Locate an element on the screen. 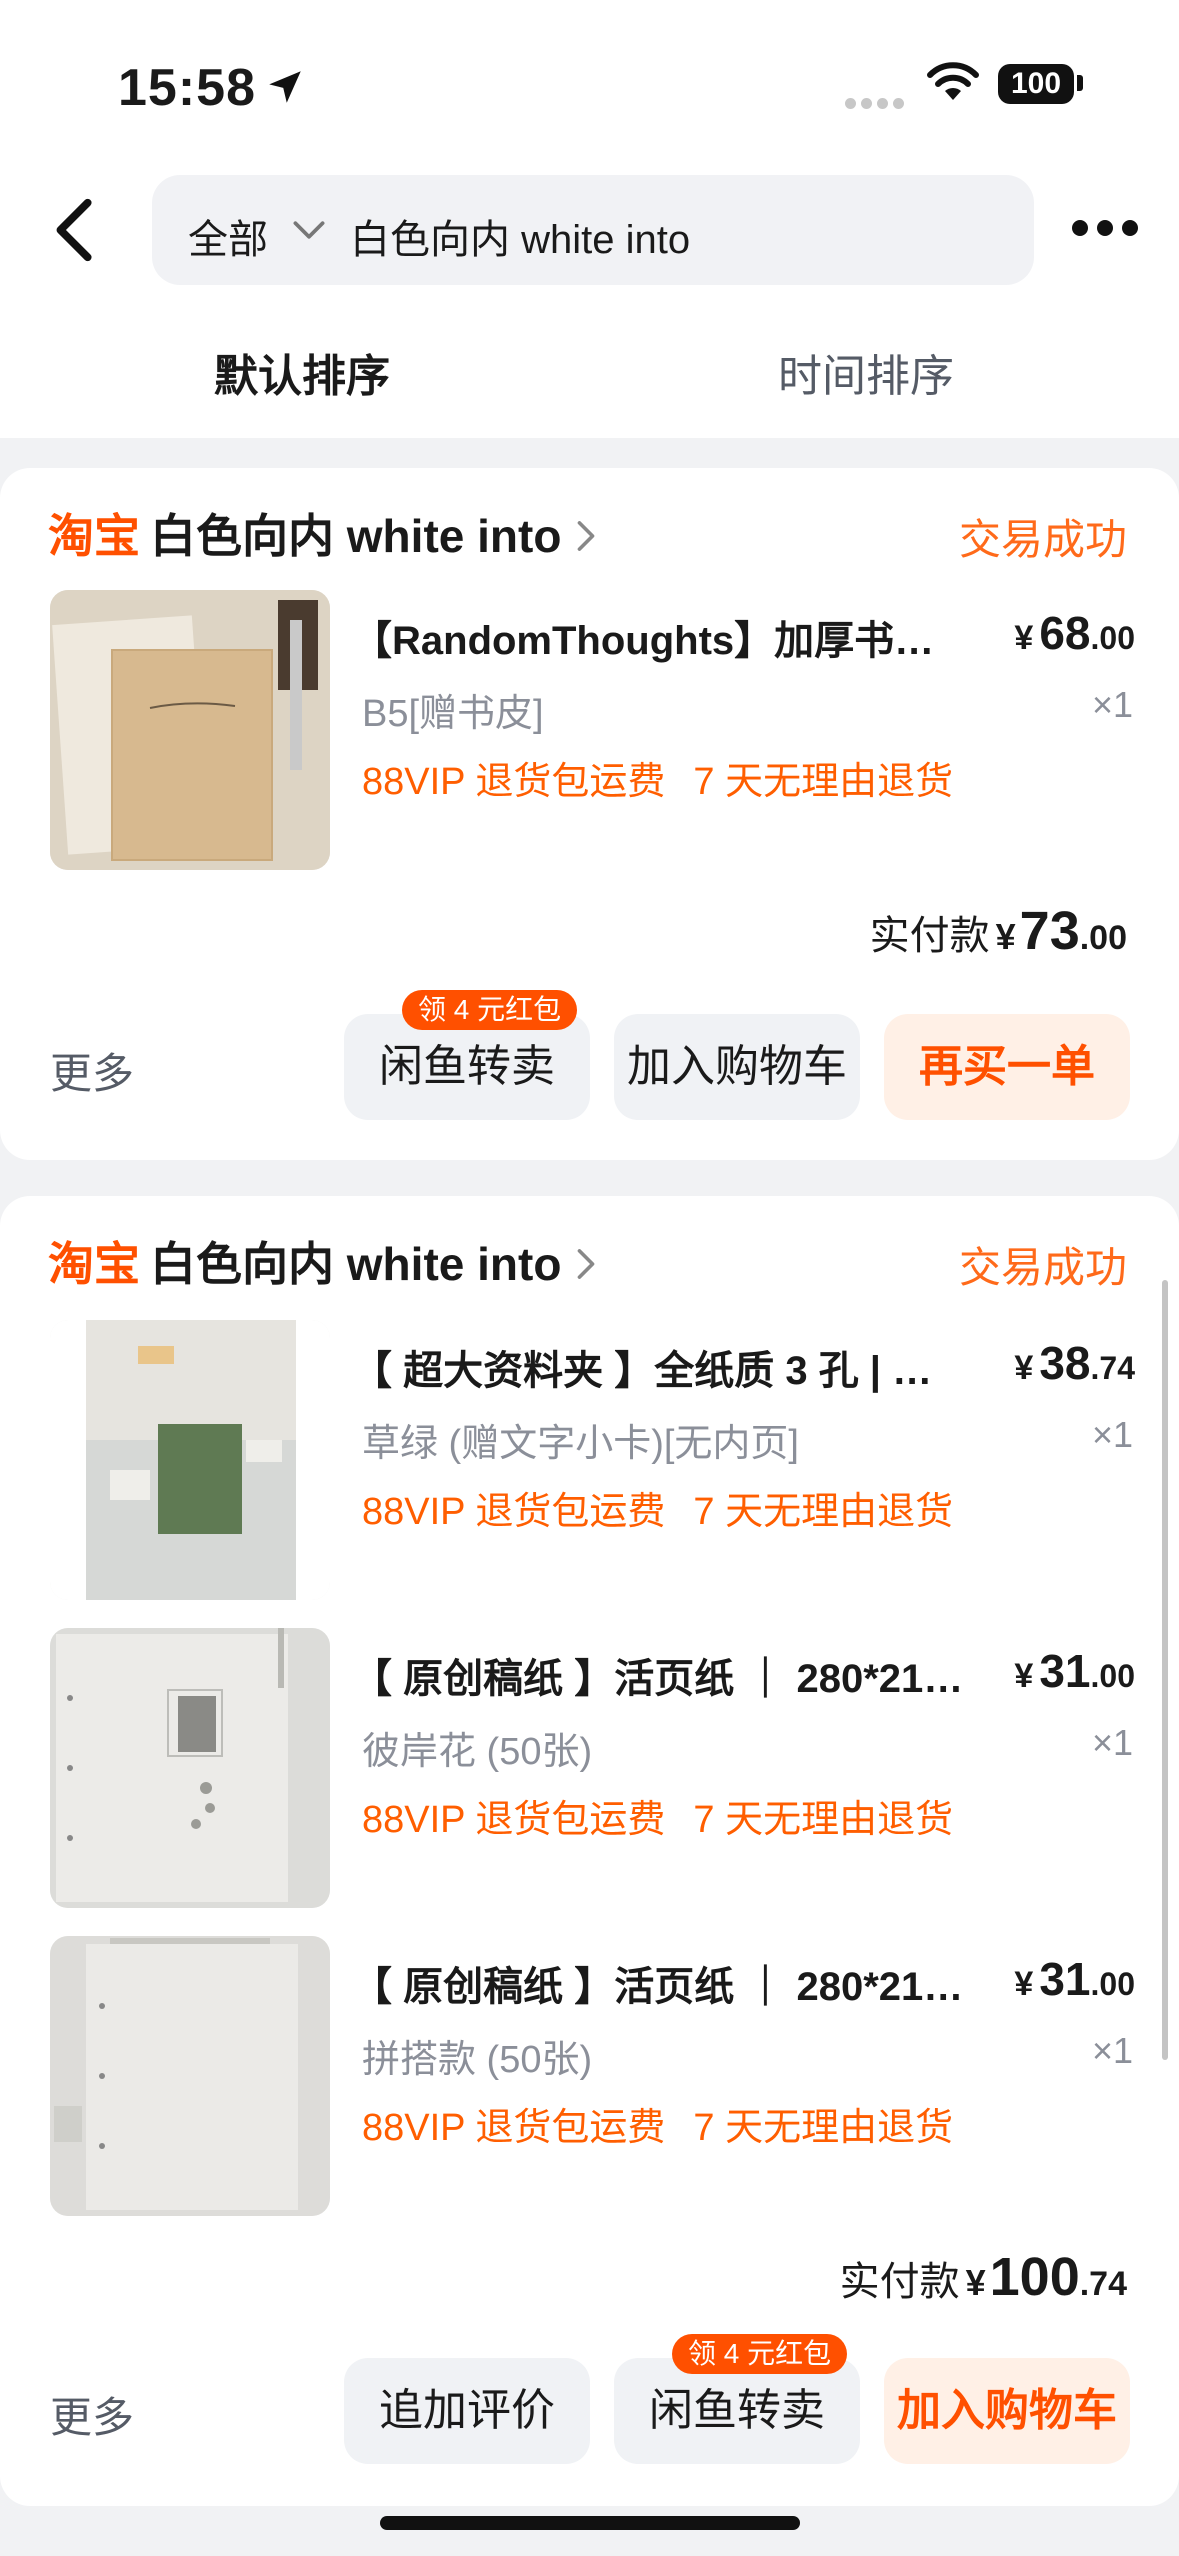 Image resolution: width=1179 pixels, height=2556 pixels. cellular-signal-icon is located at coordinates (877, 105).